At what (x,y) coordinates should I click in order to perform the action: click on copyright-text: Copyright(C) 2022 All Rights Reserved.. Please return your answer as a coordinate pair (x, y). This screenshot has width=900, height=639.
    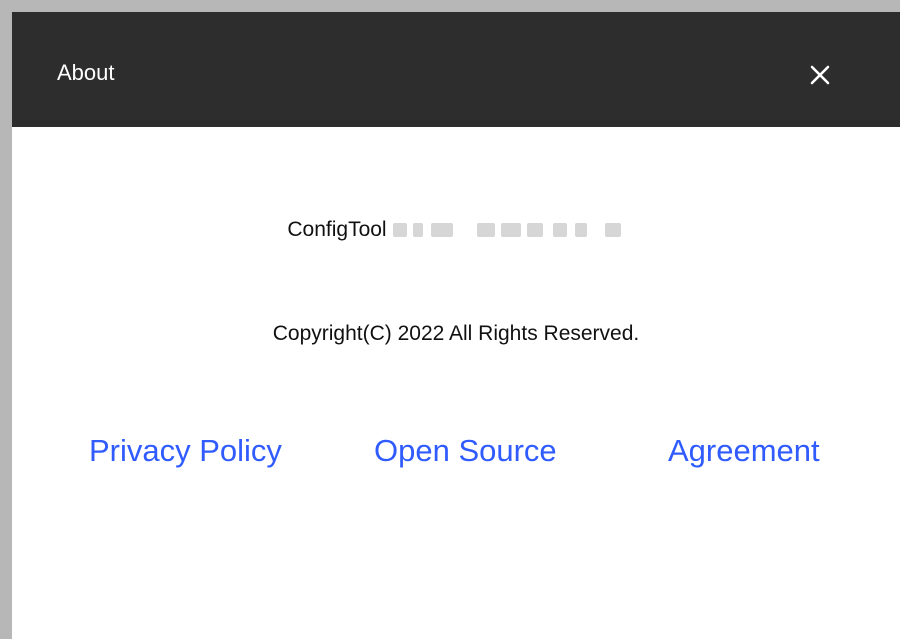
    Looking at the image, I should click on (456, 333).